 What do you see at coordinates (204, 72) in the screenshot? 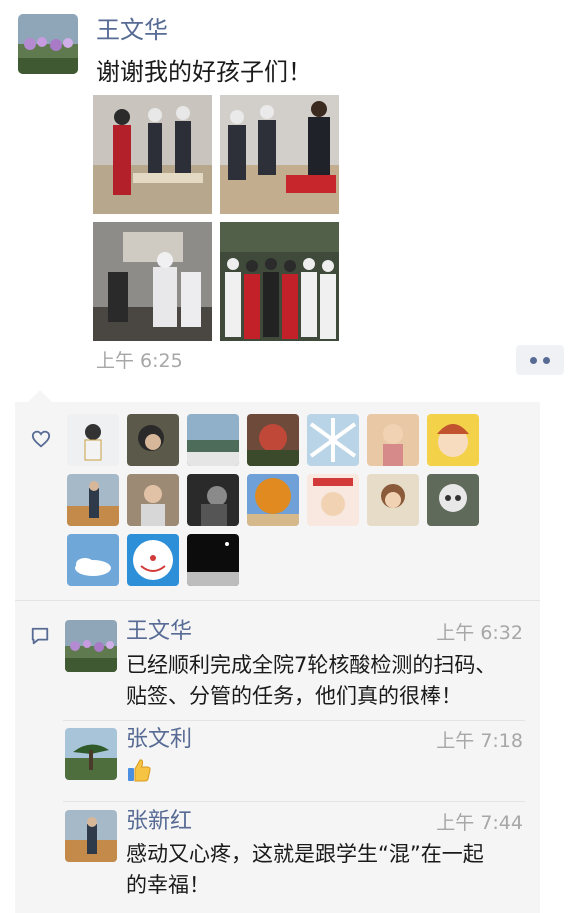
I see `post-text: 谢谢我的好孩子们！` at bounding box center [204, 72].